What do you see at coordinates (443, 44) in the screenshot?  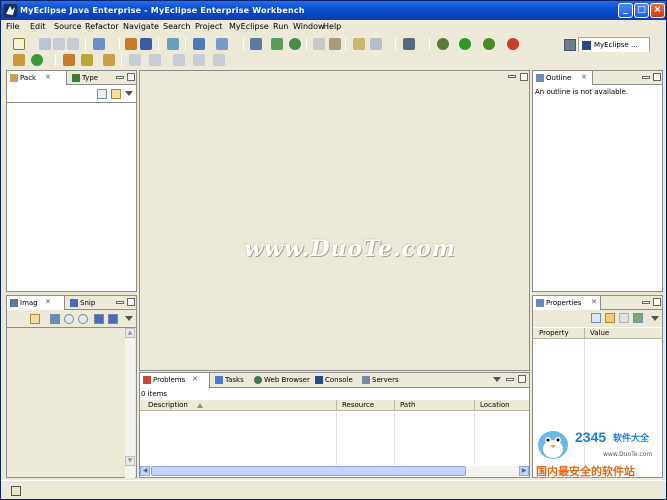 I see `gear-icon` at bounding box center [443, 44].